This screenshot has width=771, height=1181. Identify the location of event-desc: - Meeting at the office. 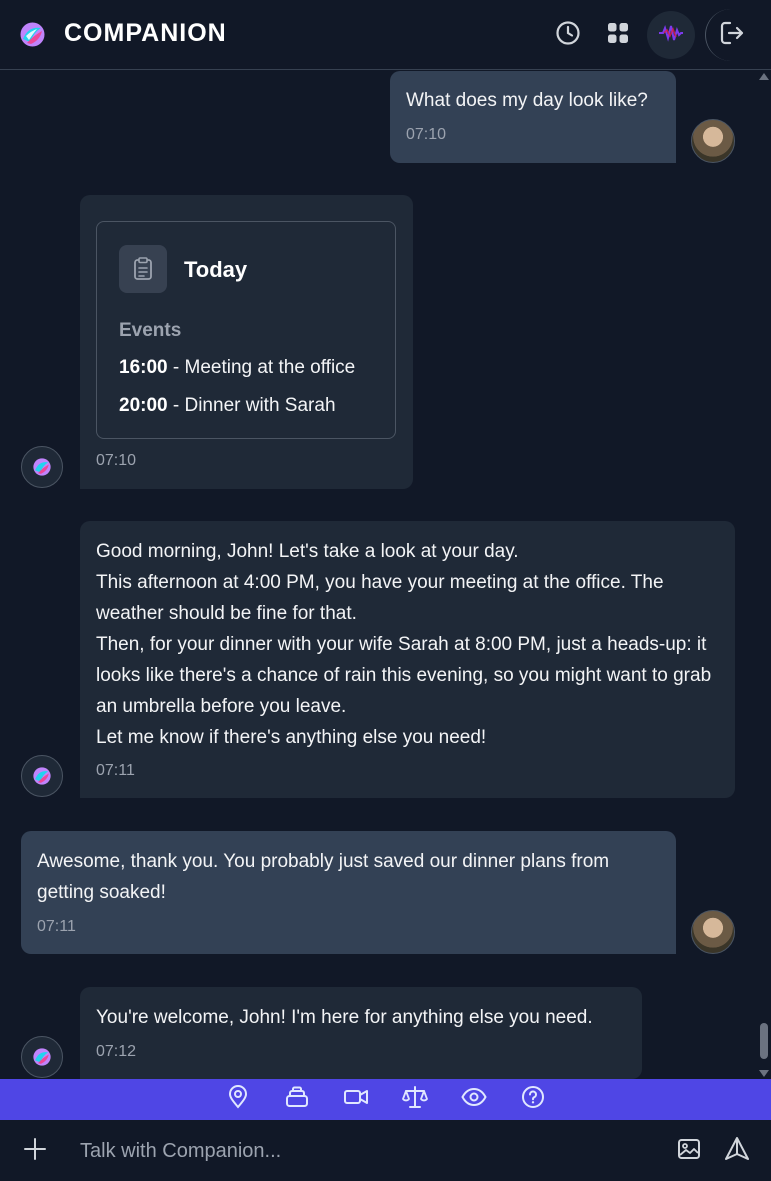
(261, 367).